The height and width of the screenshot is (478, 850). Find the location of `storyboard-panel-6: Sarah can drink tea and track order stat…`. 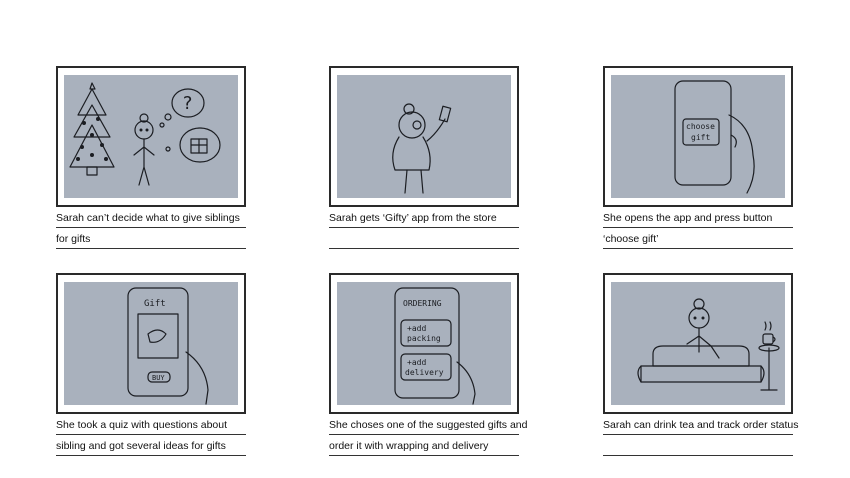

storyboard-panel-6: Sarah can drink tea and track order stat… is located at coordinates (701, 364).